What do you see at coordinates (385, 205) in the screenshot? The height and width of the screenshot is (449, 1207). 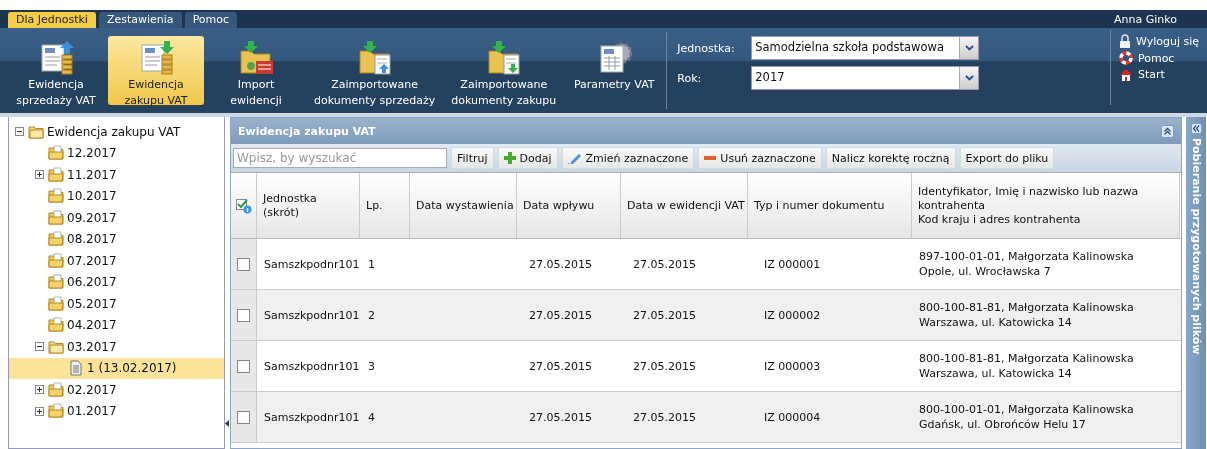 I see `column-header: Lp.` at bounding box center [385, 205].